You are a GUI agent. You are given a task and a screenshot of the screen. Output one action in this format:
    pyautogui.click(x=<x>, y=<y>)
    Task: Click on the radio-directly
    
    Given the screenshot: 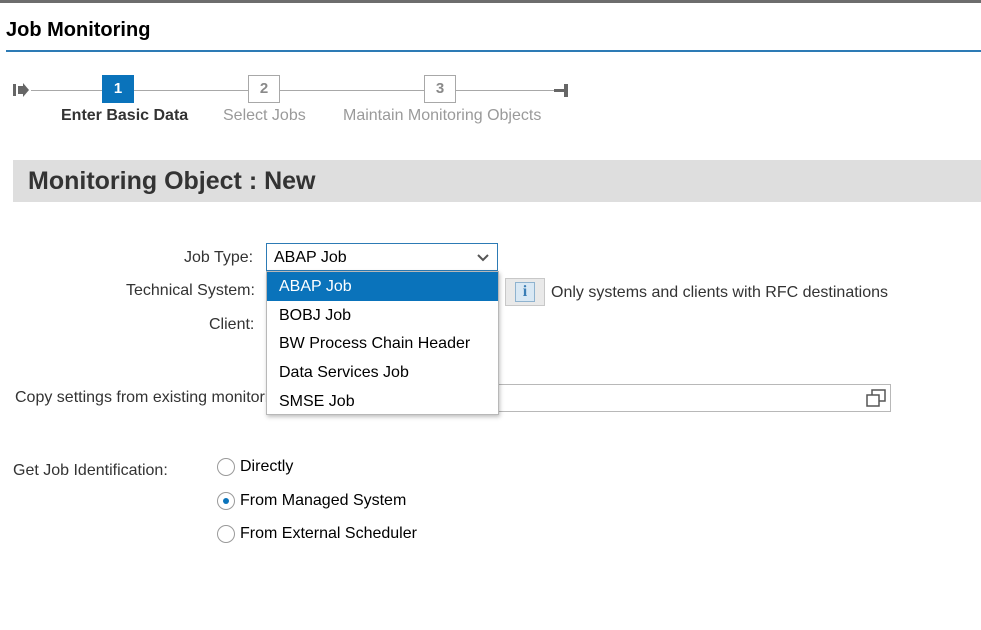 What is the action you would take?
    pyautogui.click(x=226, y=467)
    